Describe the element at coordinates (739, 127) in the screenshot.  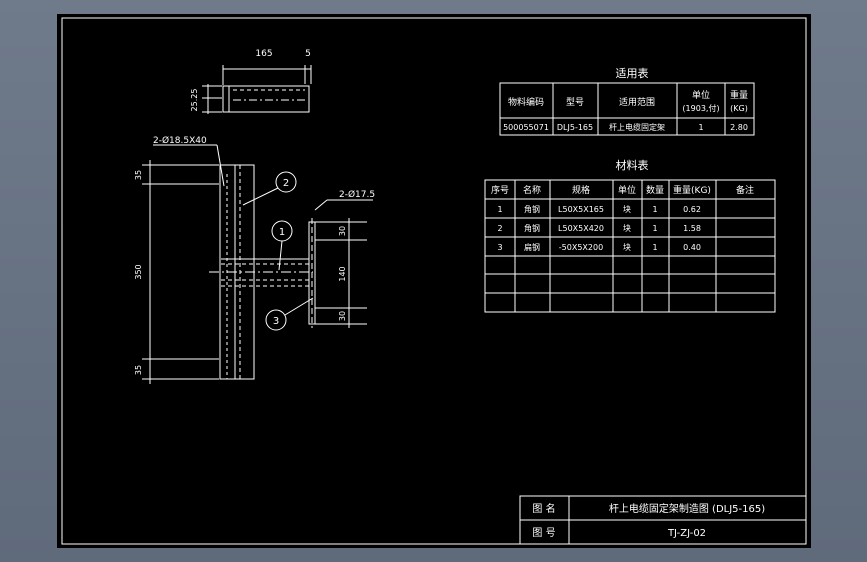
I see `usage-cell: 2.80` at that location.